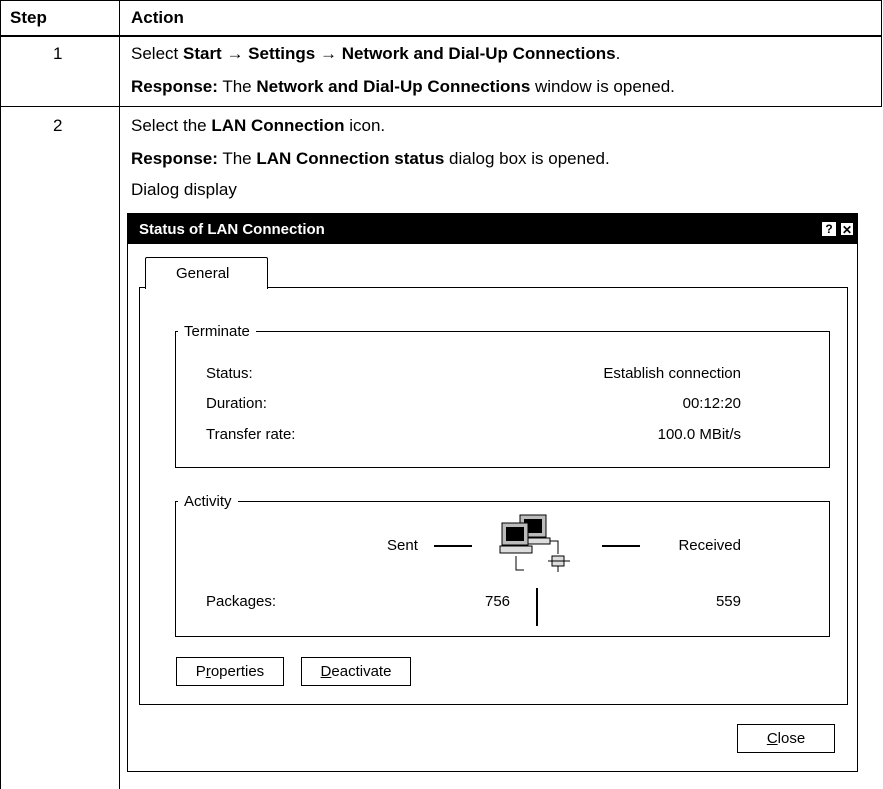 The height and width of the screenshot is (789, 883). Describe the element at coordinates (258, 125) in the screenshot. I see `action-line: Select the LAN Connection icon.` at that location.